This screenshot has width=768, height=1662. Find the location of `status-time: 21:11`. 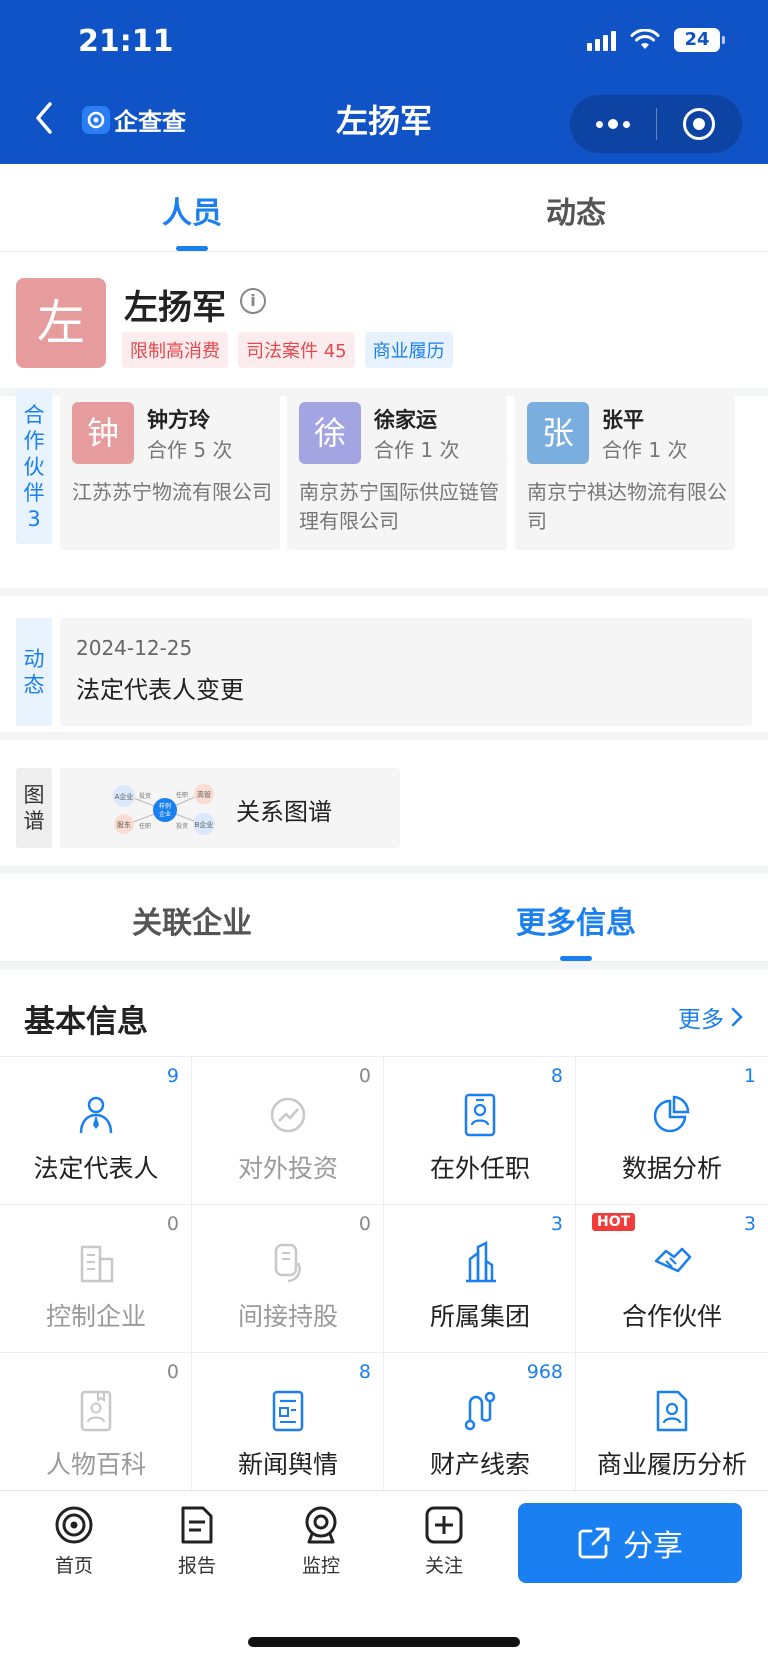

status-time: 21:11 is located at coordinates (126, 41).